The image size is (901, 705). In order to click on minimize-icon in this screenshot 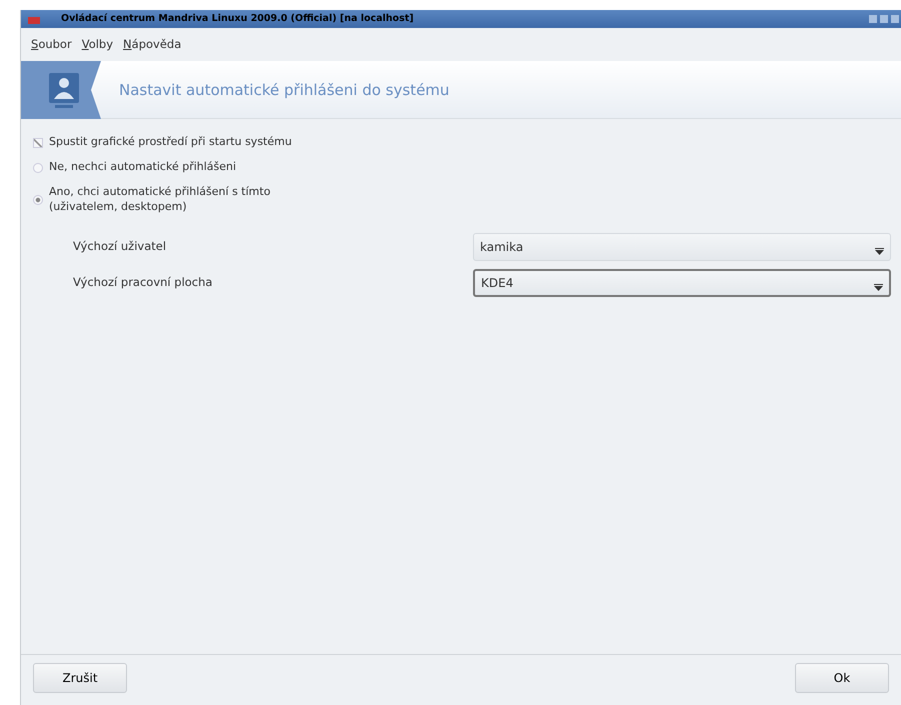, I will do `click(873, 19)`.